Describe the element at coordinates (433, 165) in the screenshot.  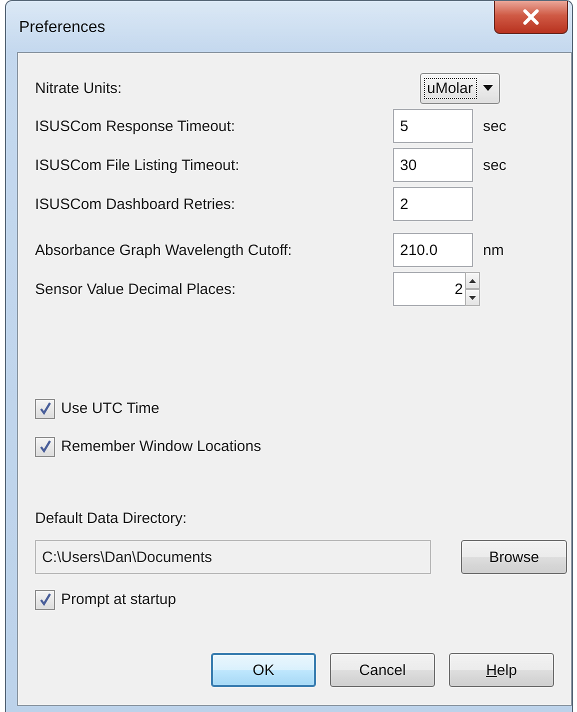
I see `input-field: 30` at that location.